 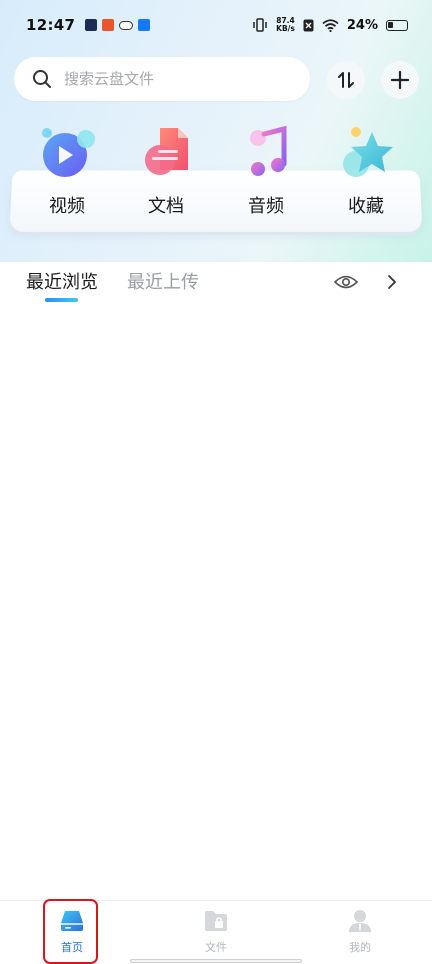 What do you see at coordinates (360, 947) in the screenshot?
I see `nav-profile-label: 我的` at bounding box center [360, 947].